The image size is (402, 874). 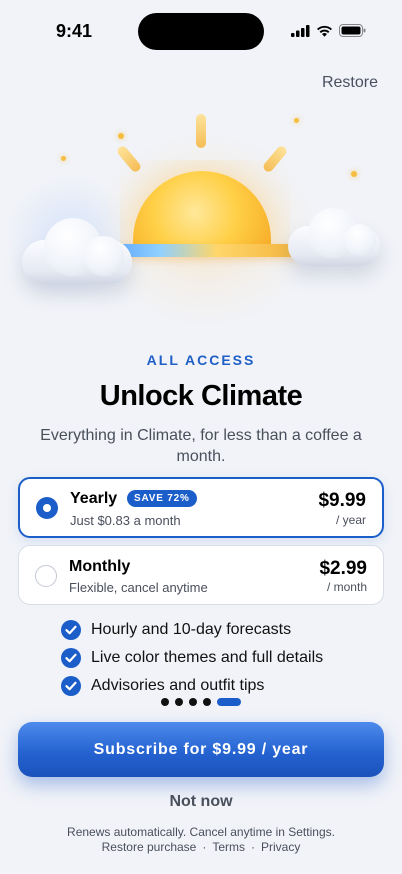 I want to click on restore-purchase-link: Restore purchase, so click(x=149, y=847).